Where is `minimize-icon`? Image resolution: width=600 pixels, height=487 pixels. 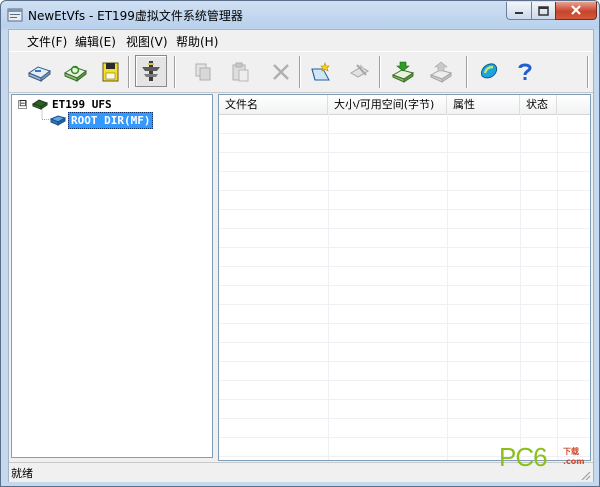 minimize-icon is located at coordinates (519, 12).